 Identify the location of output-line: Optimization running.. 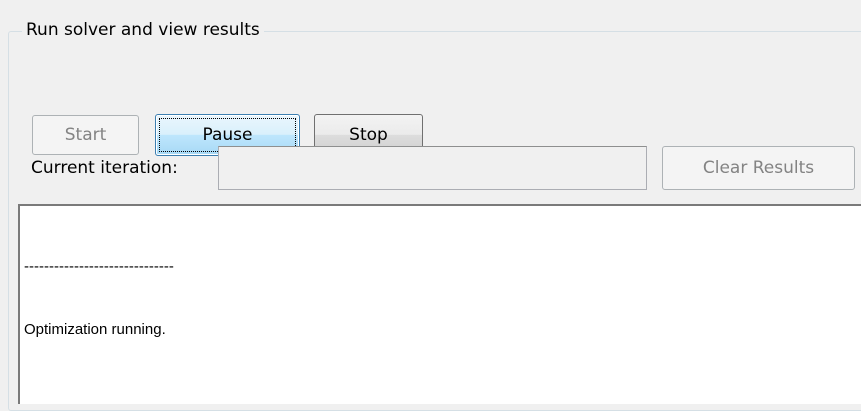
(95, 329).